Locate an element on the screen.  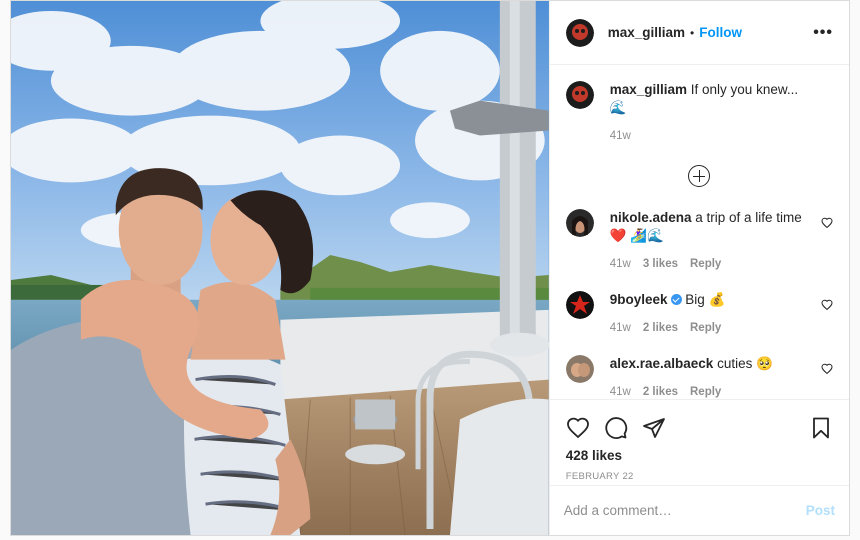
comment-text: cuties 🥺 is located at coordinates (745, 363).